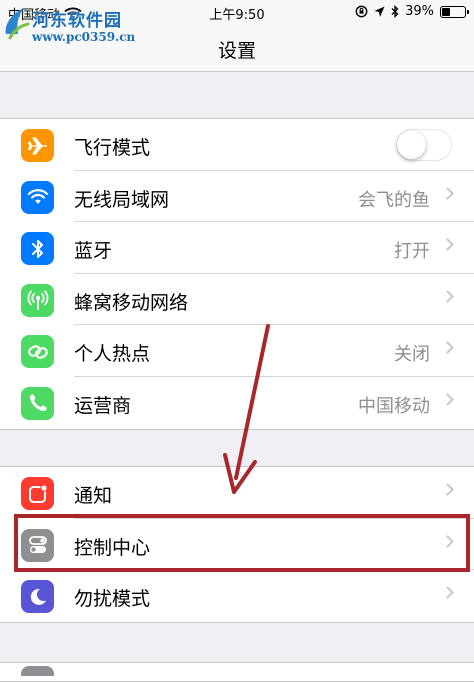 The width and height of the screenshot is (474, 682). I want to click on annotation-arrow, so click(246, 409).